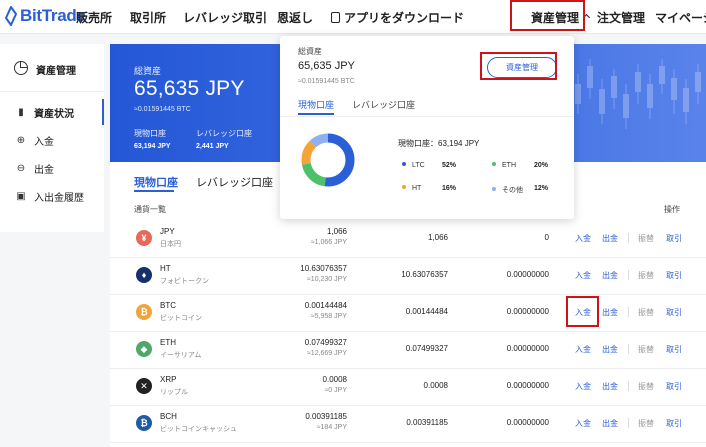 The width and height of the screenshot is (706, 447). Describe the element at coordinates (326, 416) in the screenshot. I see `coin-total: 0.00391185` at that location.